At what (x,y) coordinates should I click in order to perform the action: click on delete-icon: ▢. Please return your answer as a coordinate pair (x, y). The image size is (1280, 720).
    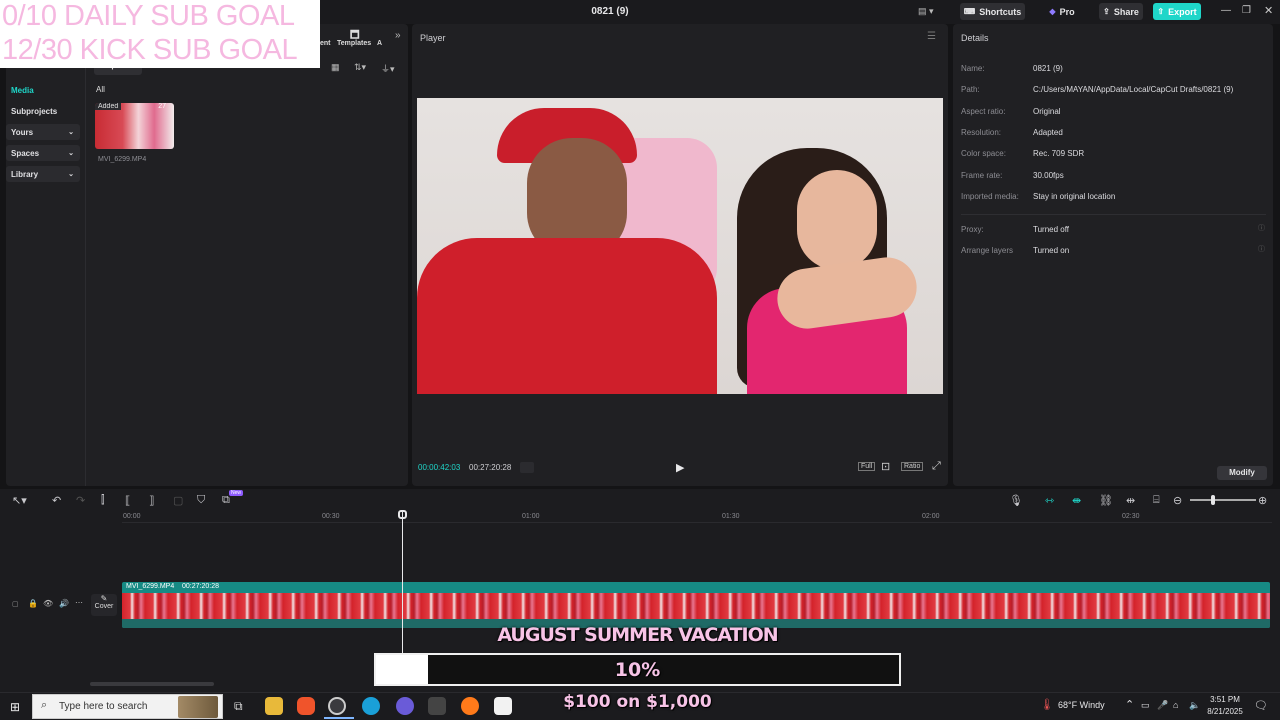
    Looking at the image, I should click on (178, 500).